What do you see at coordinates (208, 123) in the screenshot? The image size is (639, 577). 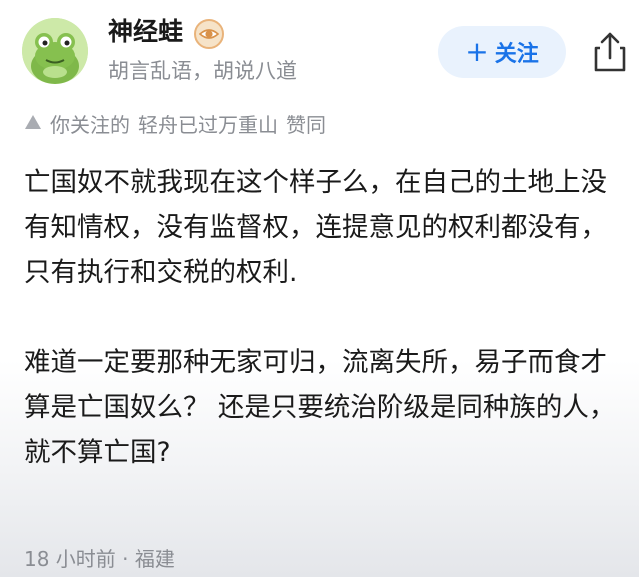 I see `liked-by-user: 轻舟已过万重山` at bounding box center [208, 123].